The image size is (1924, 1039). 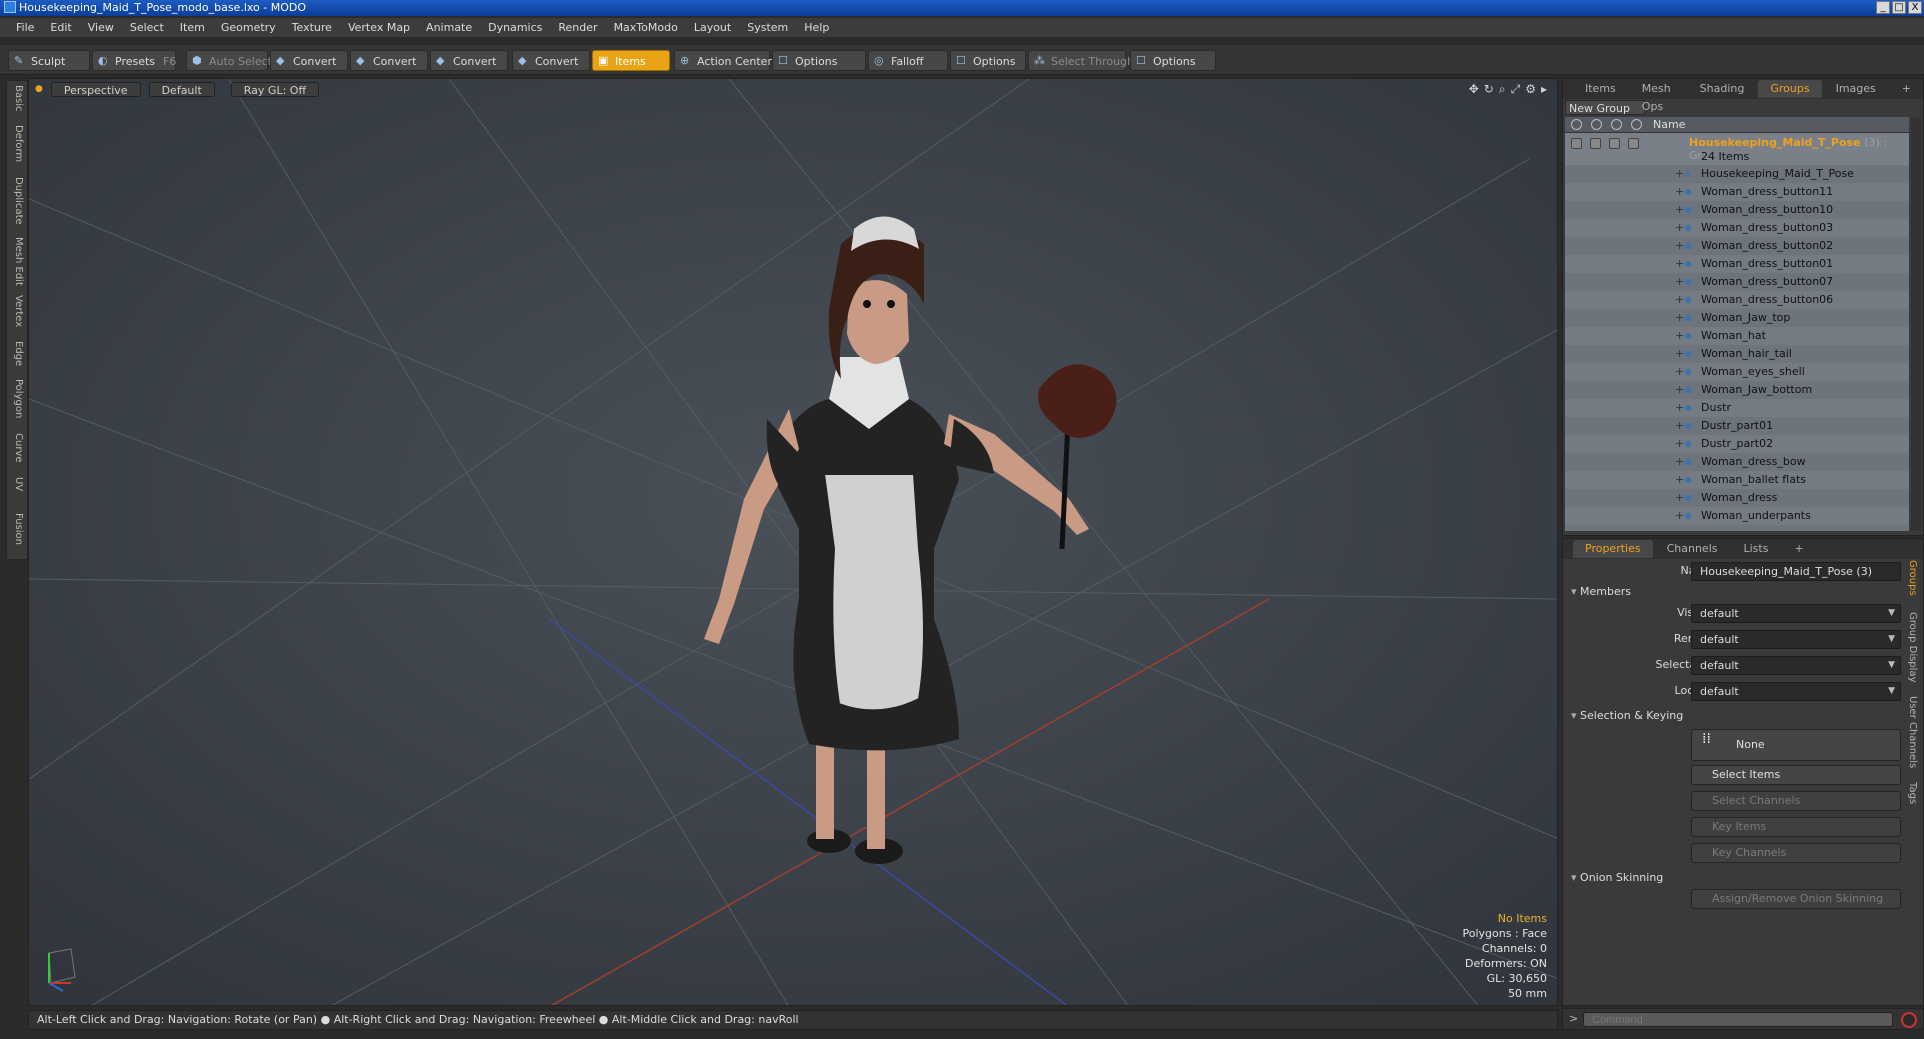 What do you see at coordinates (17, 484) in the screenshot?
I see `tab-uv: UV` at bounding box center [17, 484].